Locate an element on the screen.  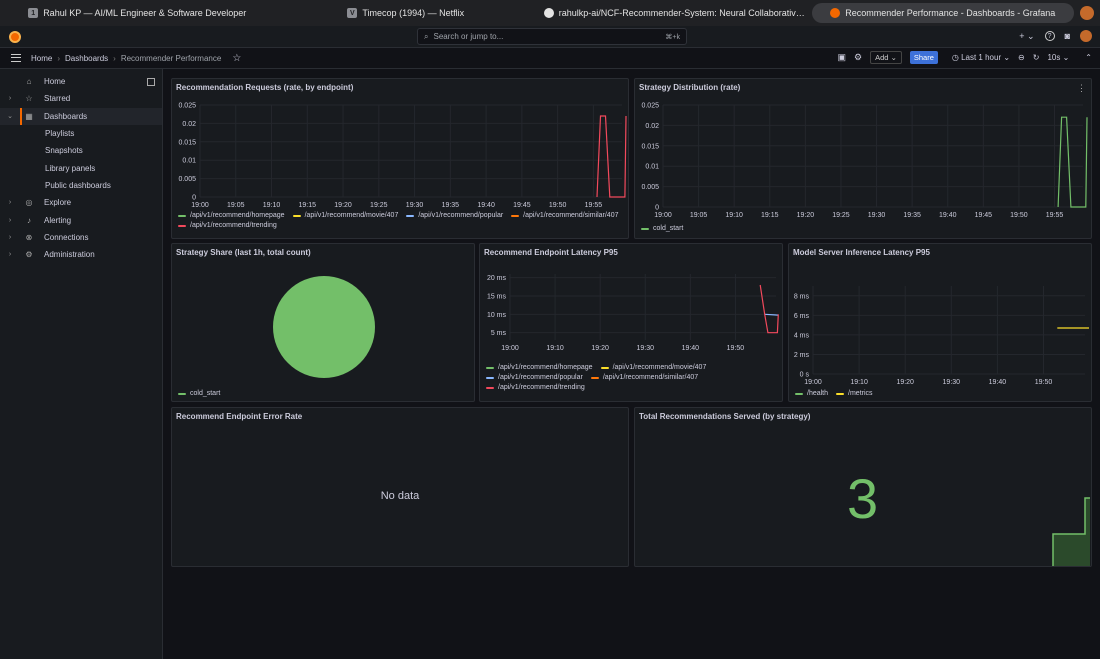
menu-icon is located at coordinates (16, 58).